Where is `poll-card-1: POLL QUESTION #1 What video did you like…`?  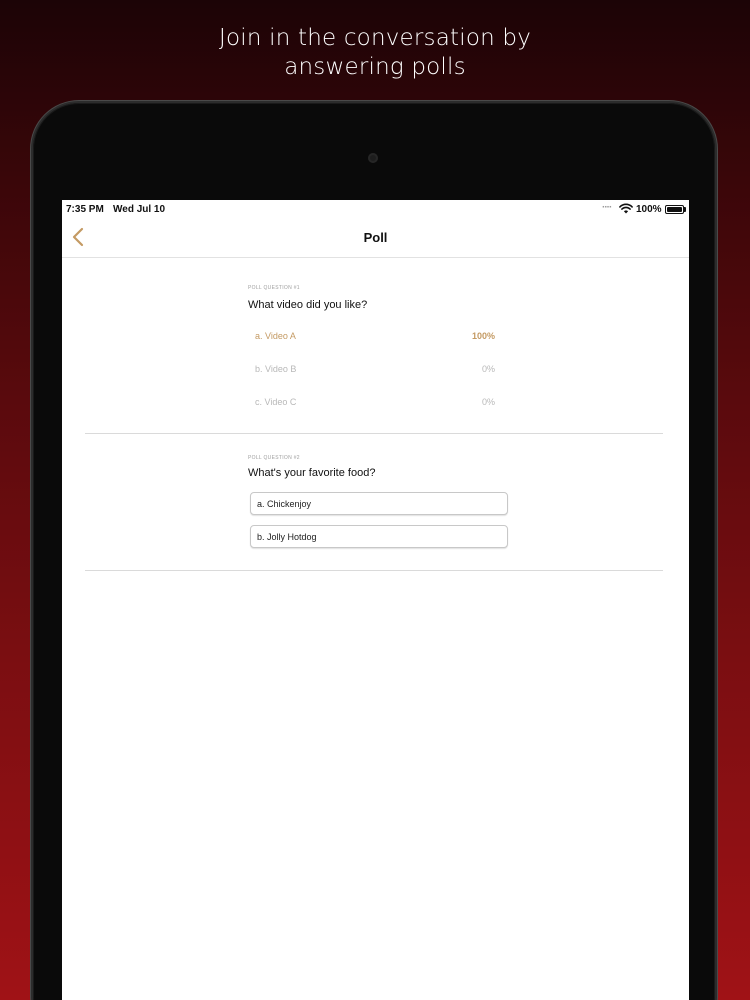 poll-card-1: POLL QUESTION #1 What video did you like… is located at coordinates (374, 346).